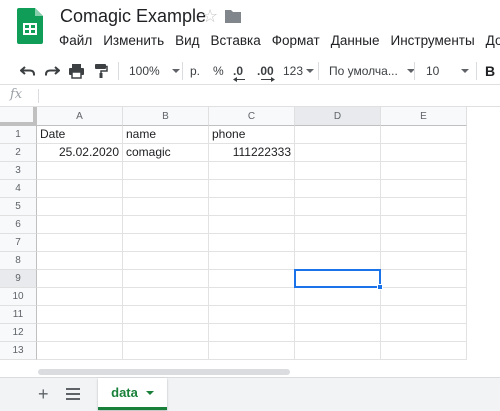 The width and height of the screenshot is (500, 411). What do you see at coordinates (80, 297) in the screenshot?
I see `cell-a10` at bounding box center [80, 297].